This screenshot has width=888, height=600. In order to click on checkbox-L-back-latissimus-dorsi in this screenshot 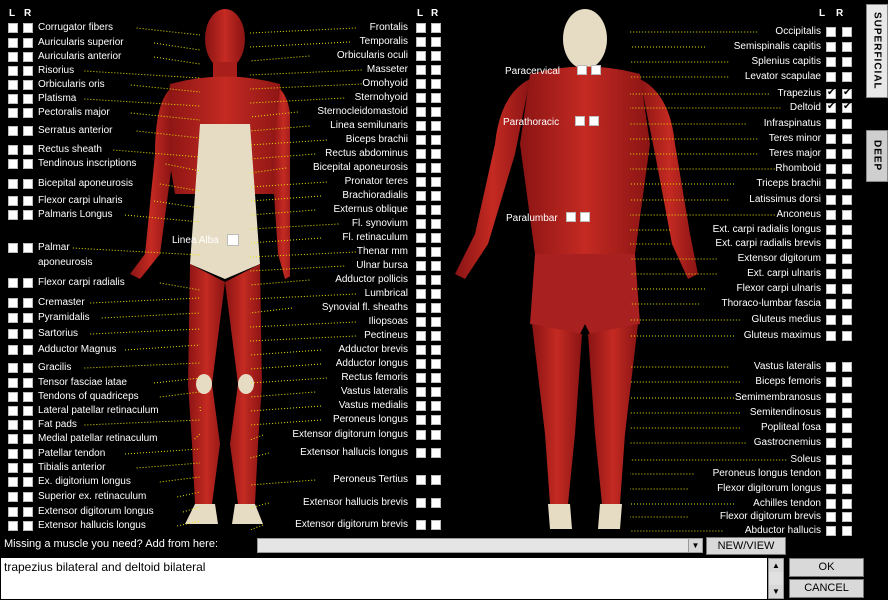, I will do `click(831, 200)`.